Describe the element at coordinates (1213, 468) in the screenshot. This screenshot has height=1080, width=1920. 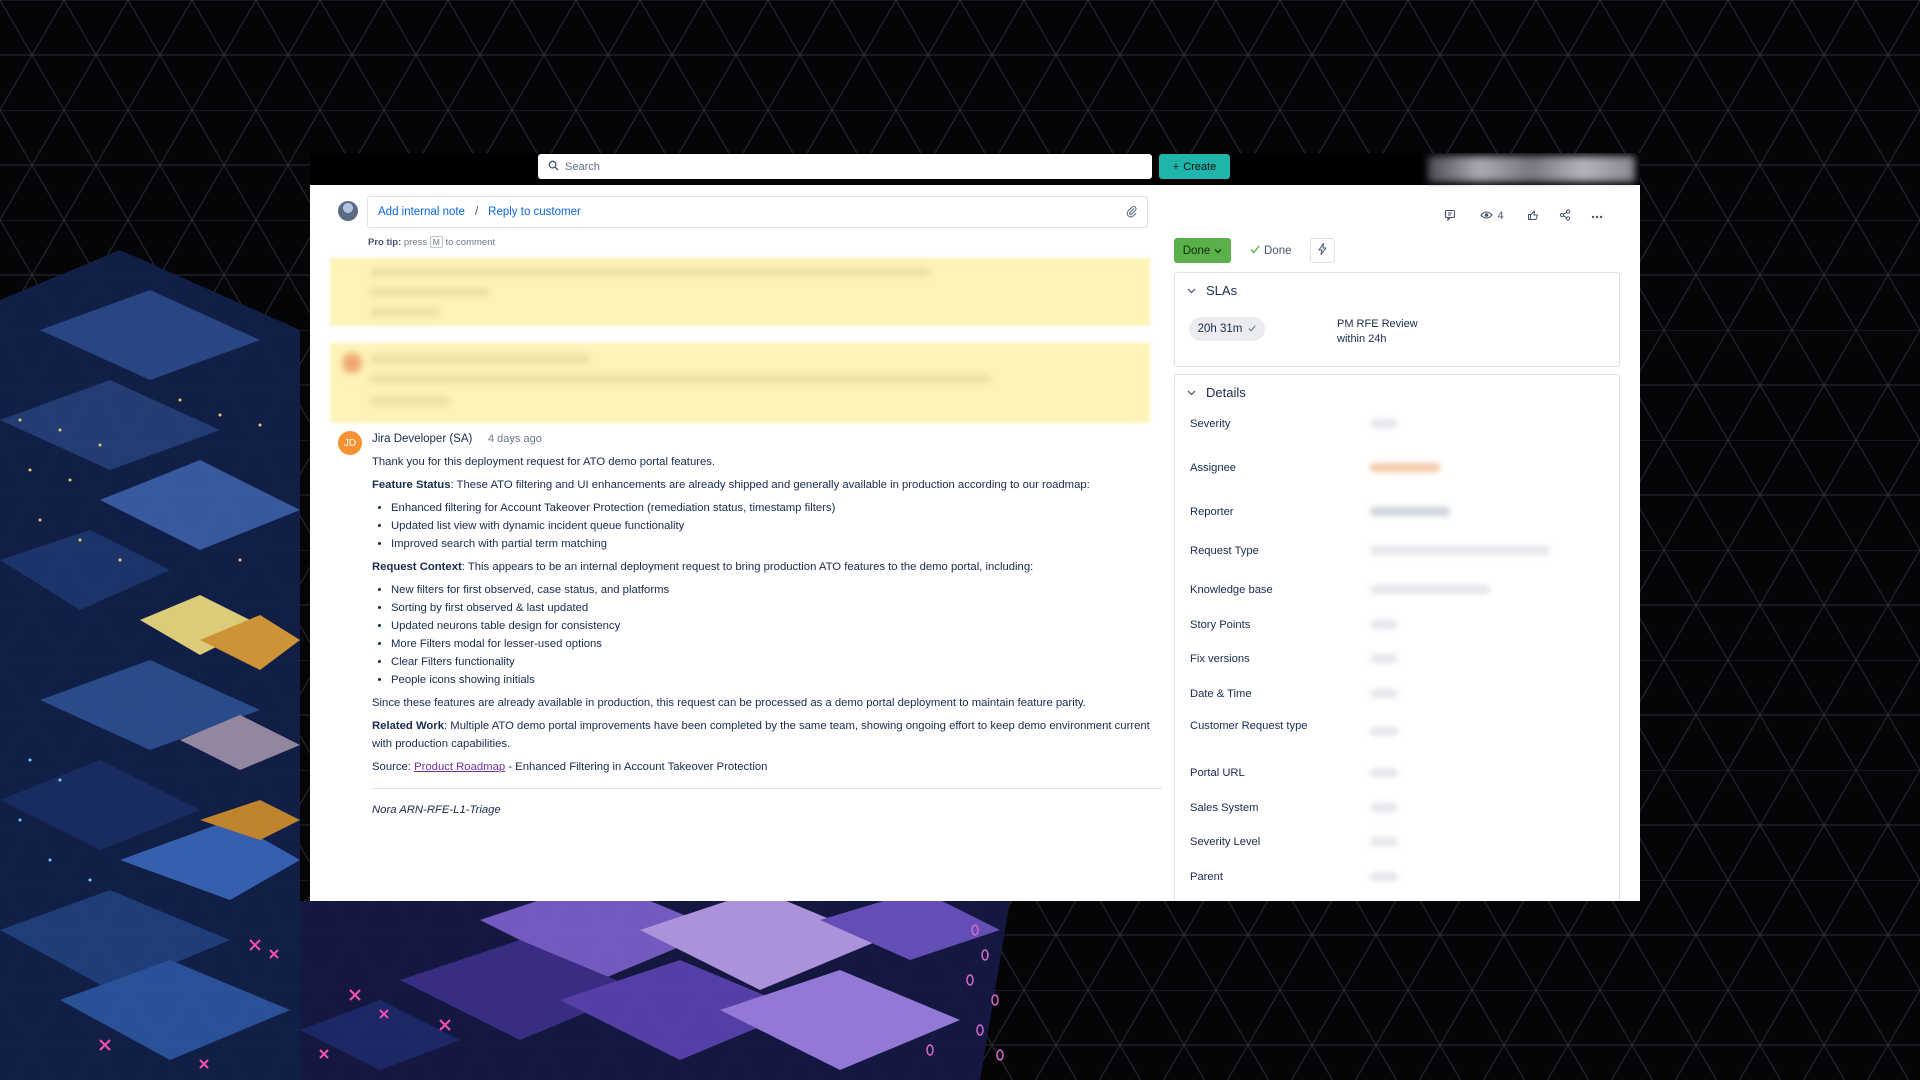
I see `field-label: Assignee` at that location.